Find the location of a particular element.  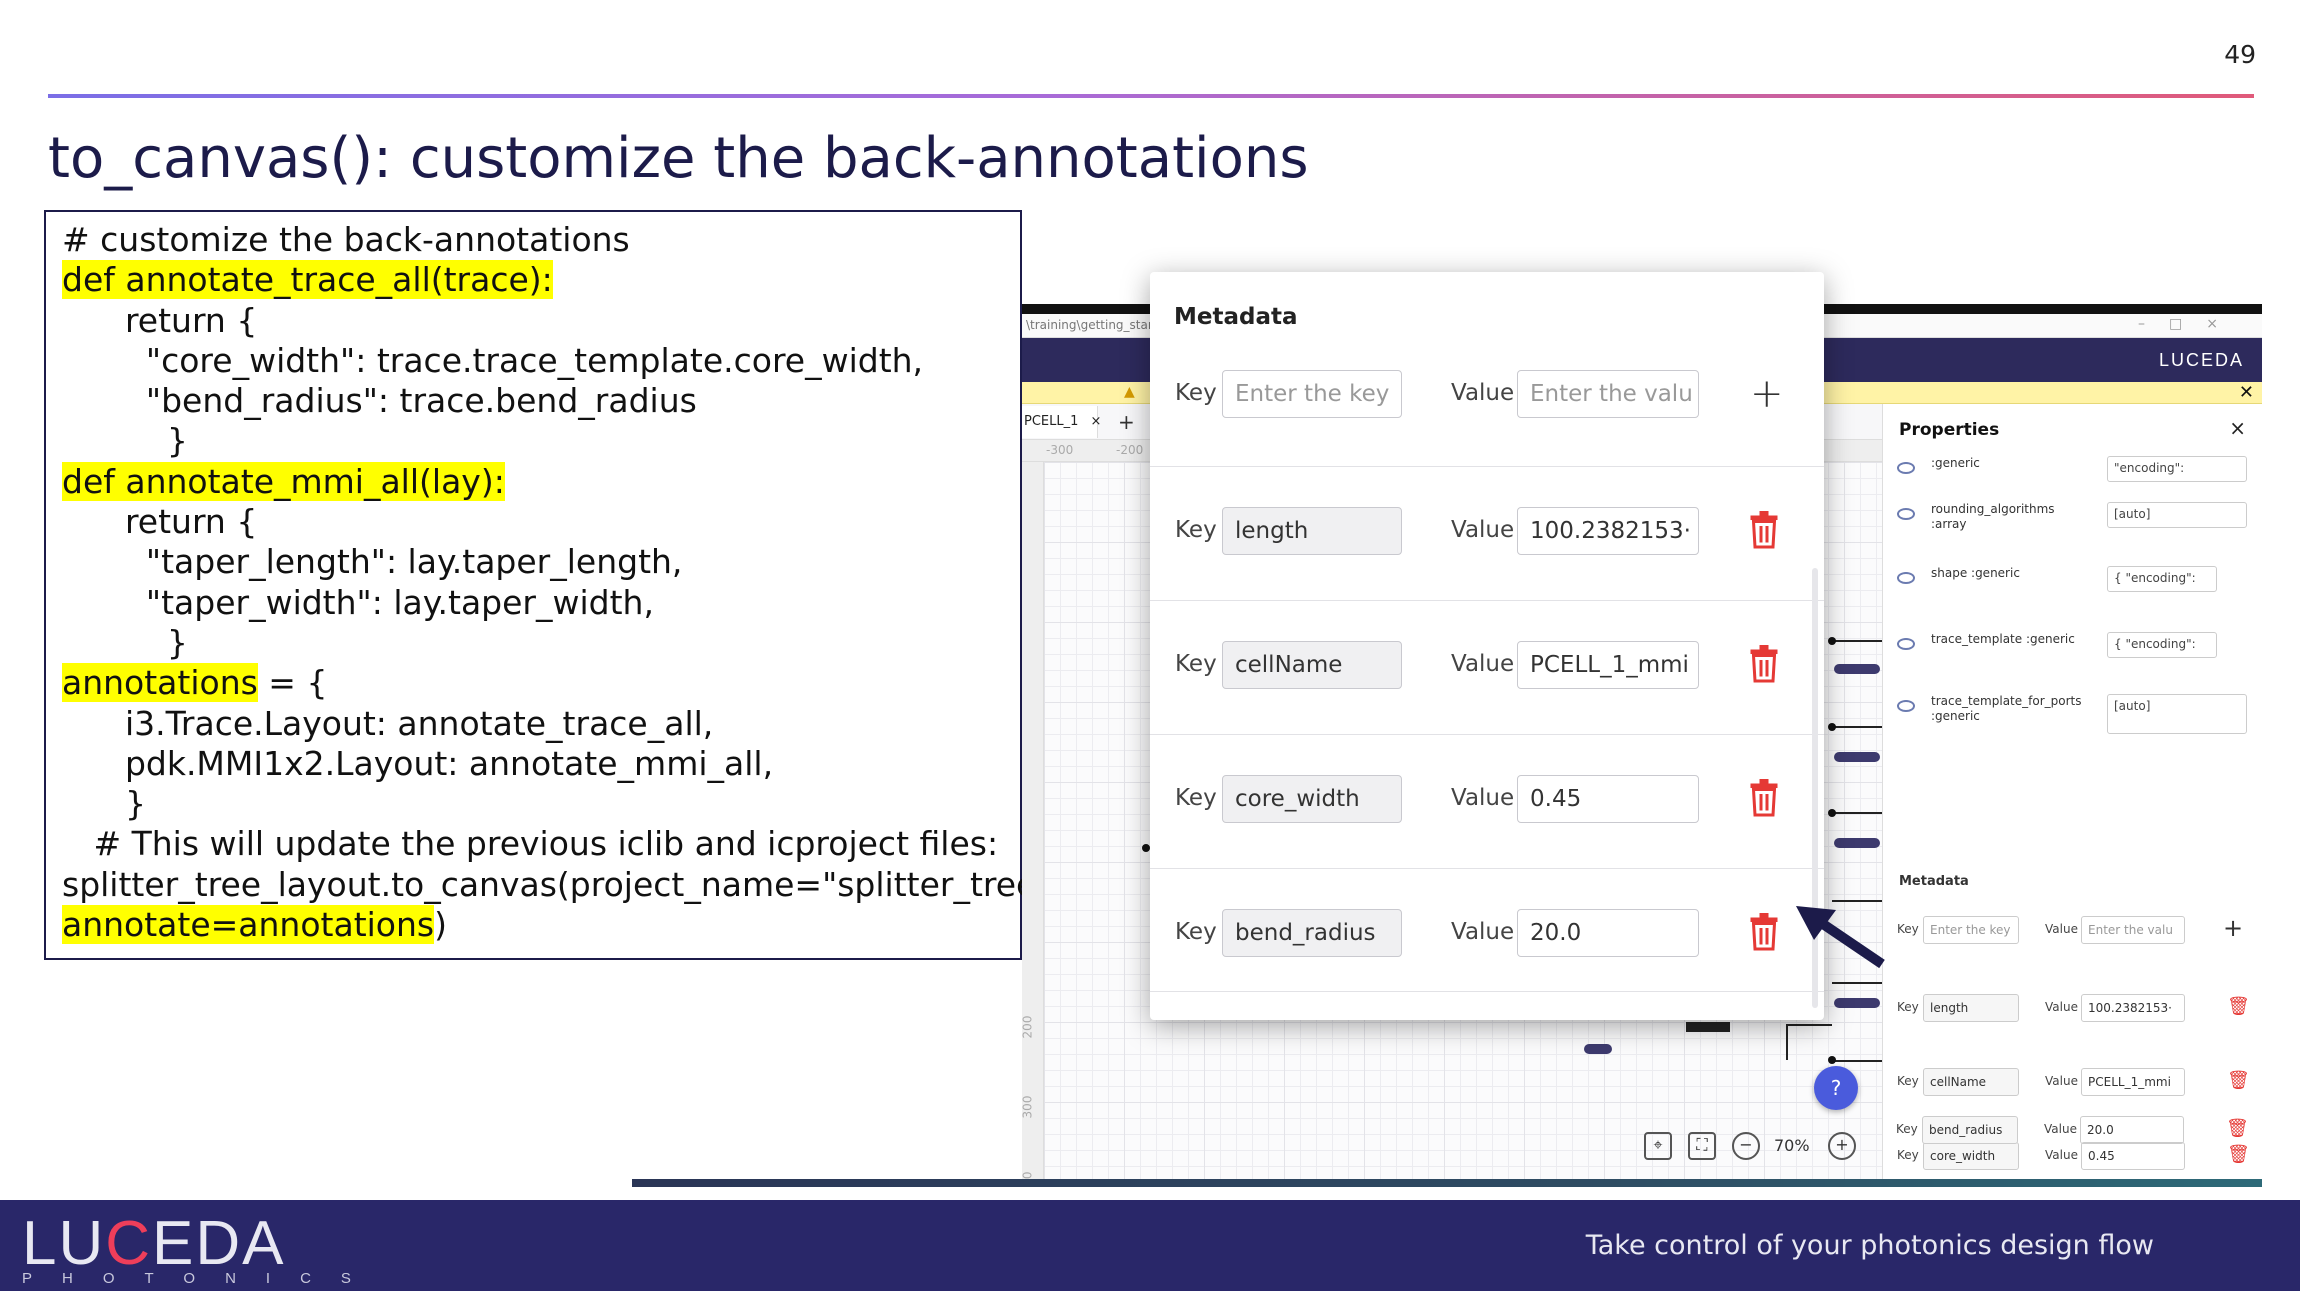

help-button: ? is located at coordinates (1836, 1088).